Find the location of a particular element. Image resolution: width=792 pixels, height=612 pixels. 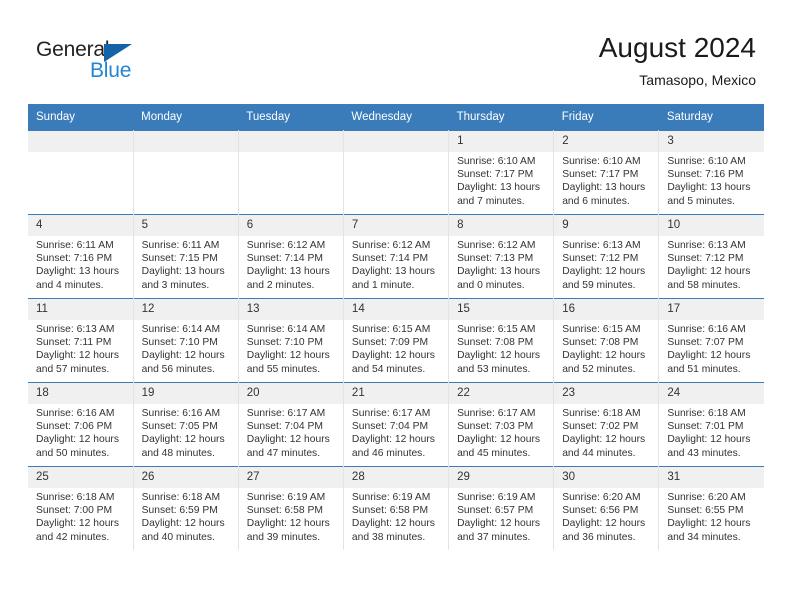

sunset-text: Sunset: 7:02 PM is located at coordinates (600, 427).